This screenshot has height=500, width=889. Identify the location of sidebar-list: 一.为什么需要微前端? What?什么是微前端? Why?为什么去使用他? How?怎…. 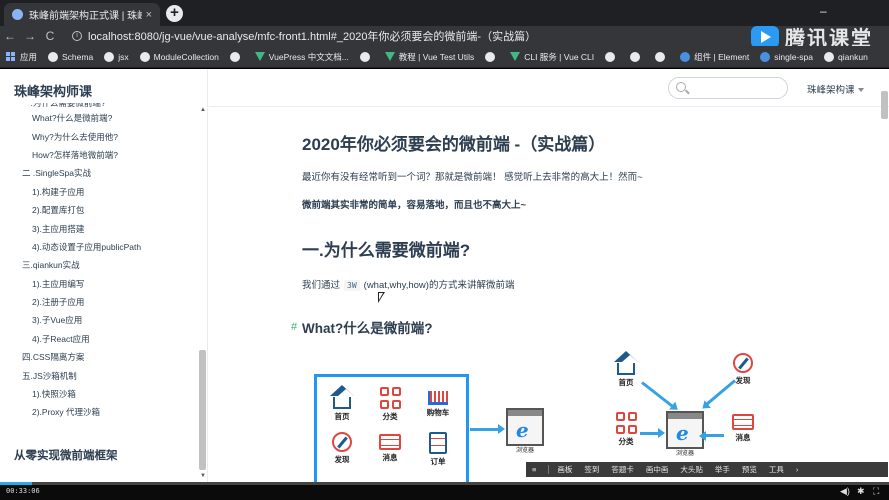
(100, 262).